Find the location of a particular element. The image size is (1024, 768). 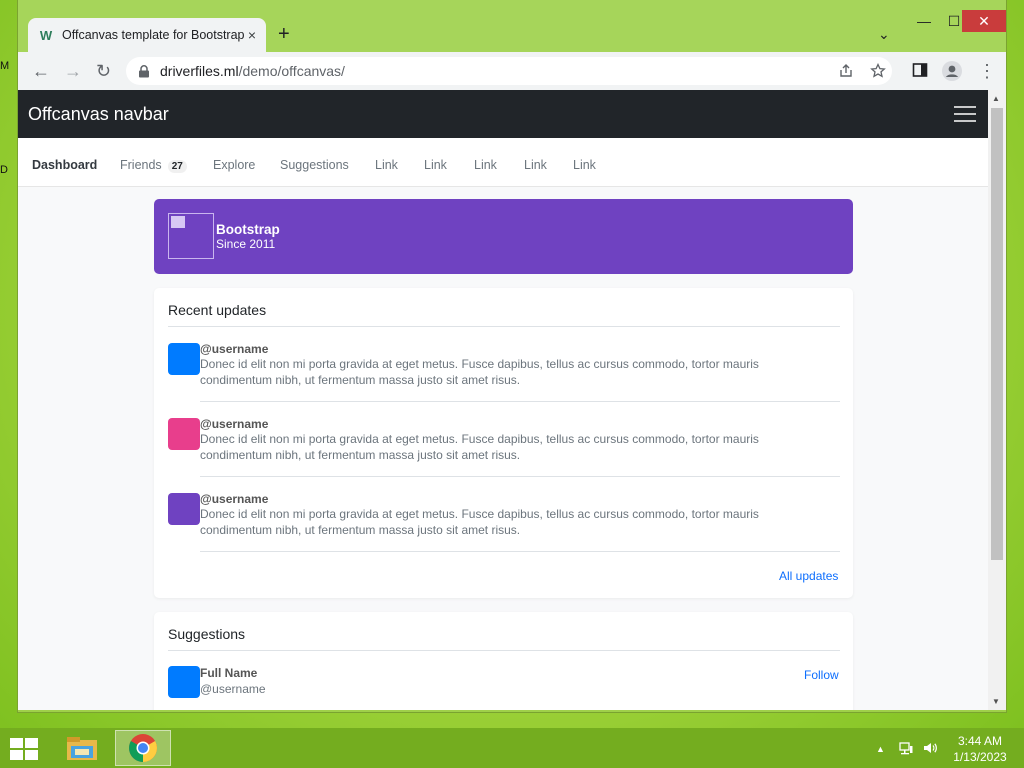

browser-tab: W Offcanvas template for Bootstrap × is located at coordinates (147, 35).